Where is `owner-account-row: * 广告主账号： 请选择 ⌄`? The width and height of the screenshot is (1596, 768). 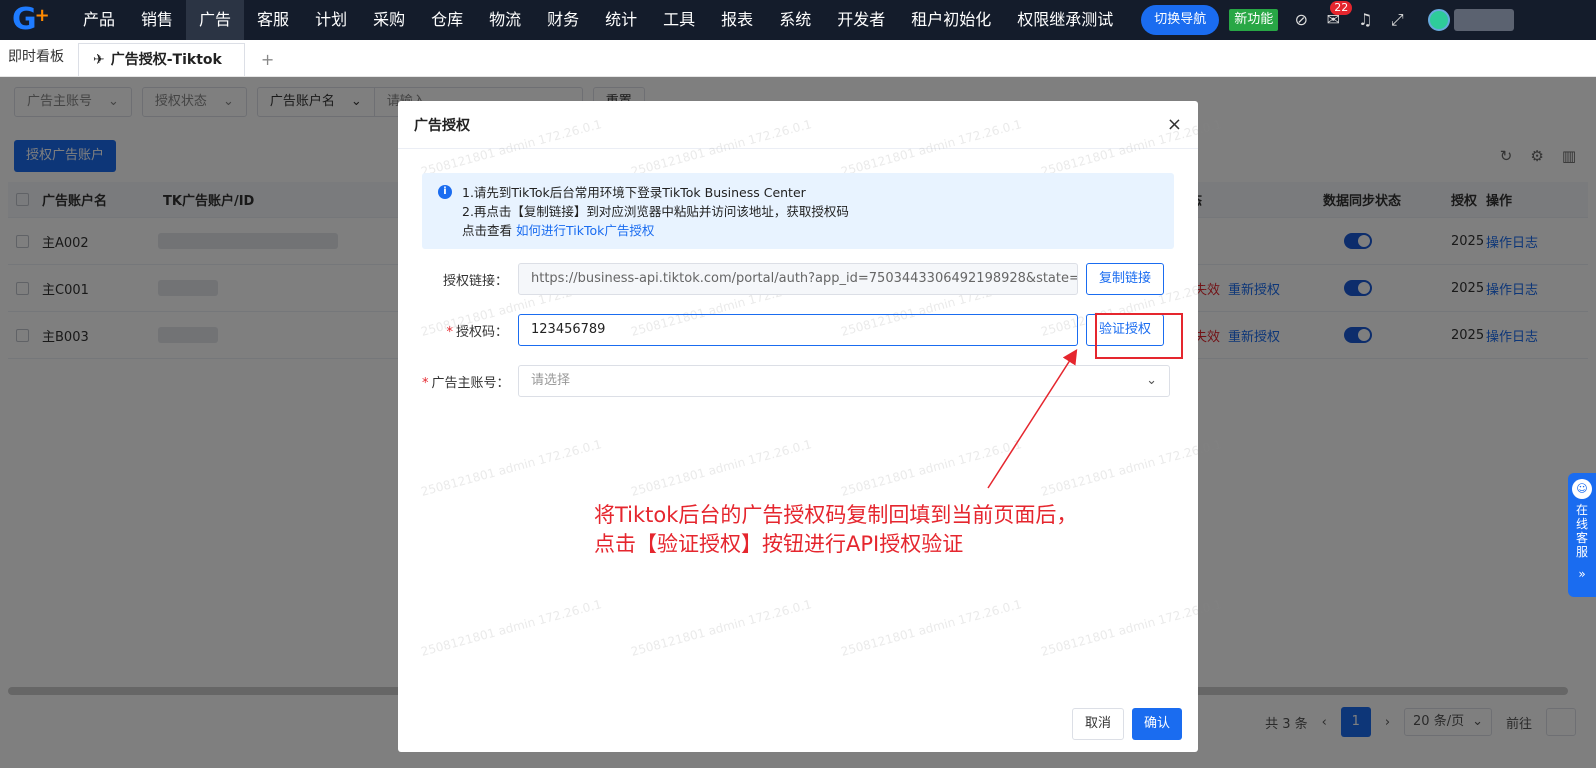 owner-account-row: * 广告主账号： 请选择 ⌄ is located at coordinates (796, 381).